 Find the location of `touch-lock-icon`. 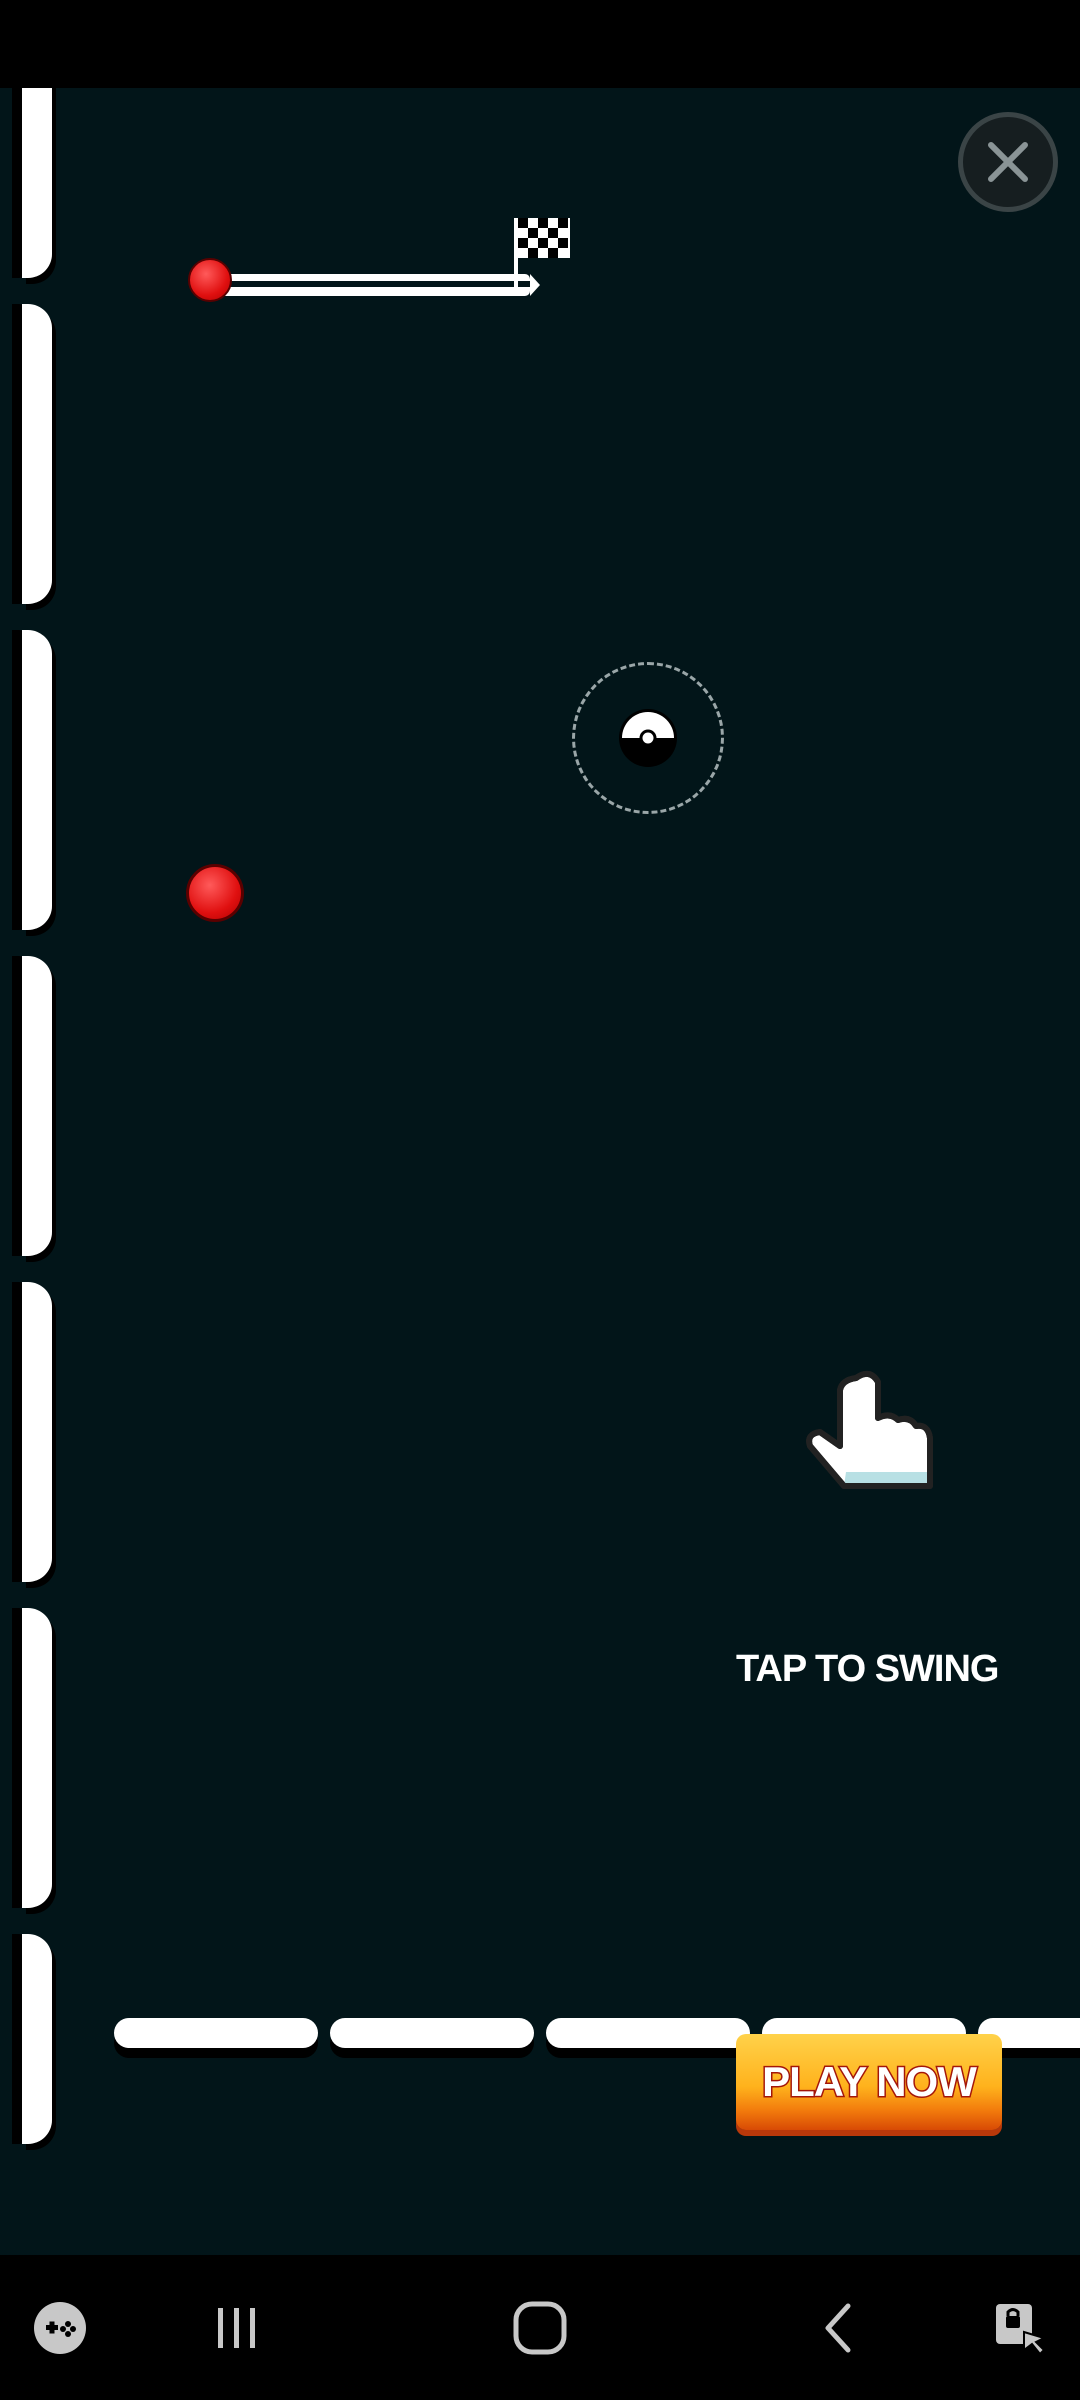

touch-lock-icon is located at coordinates (1021, 2329).